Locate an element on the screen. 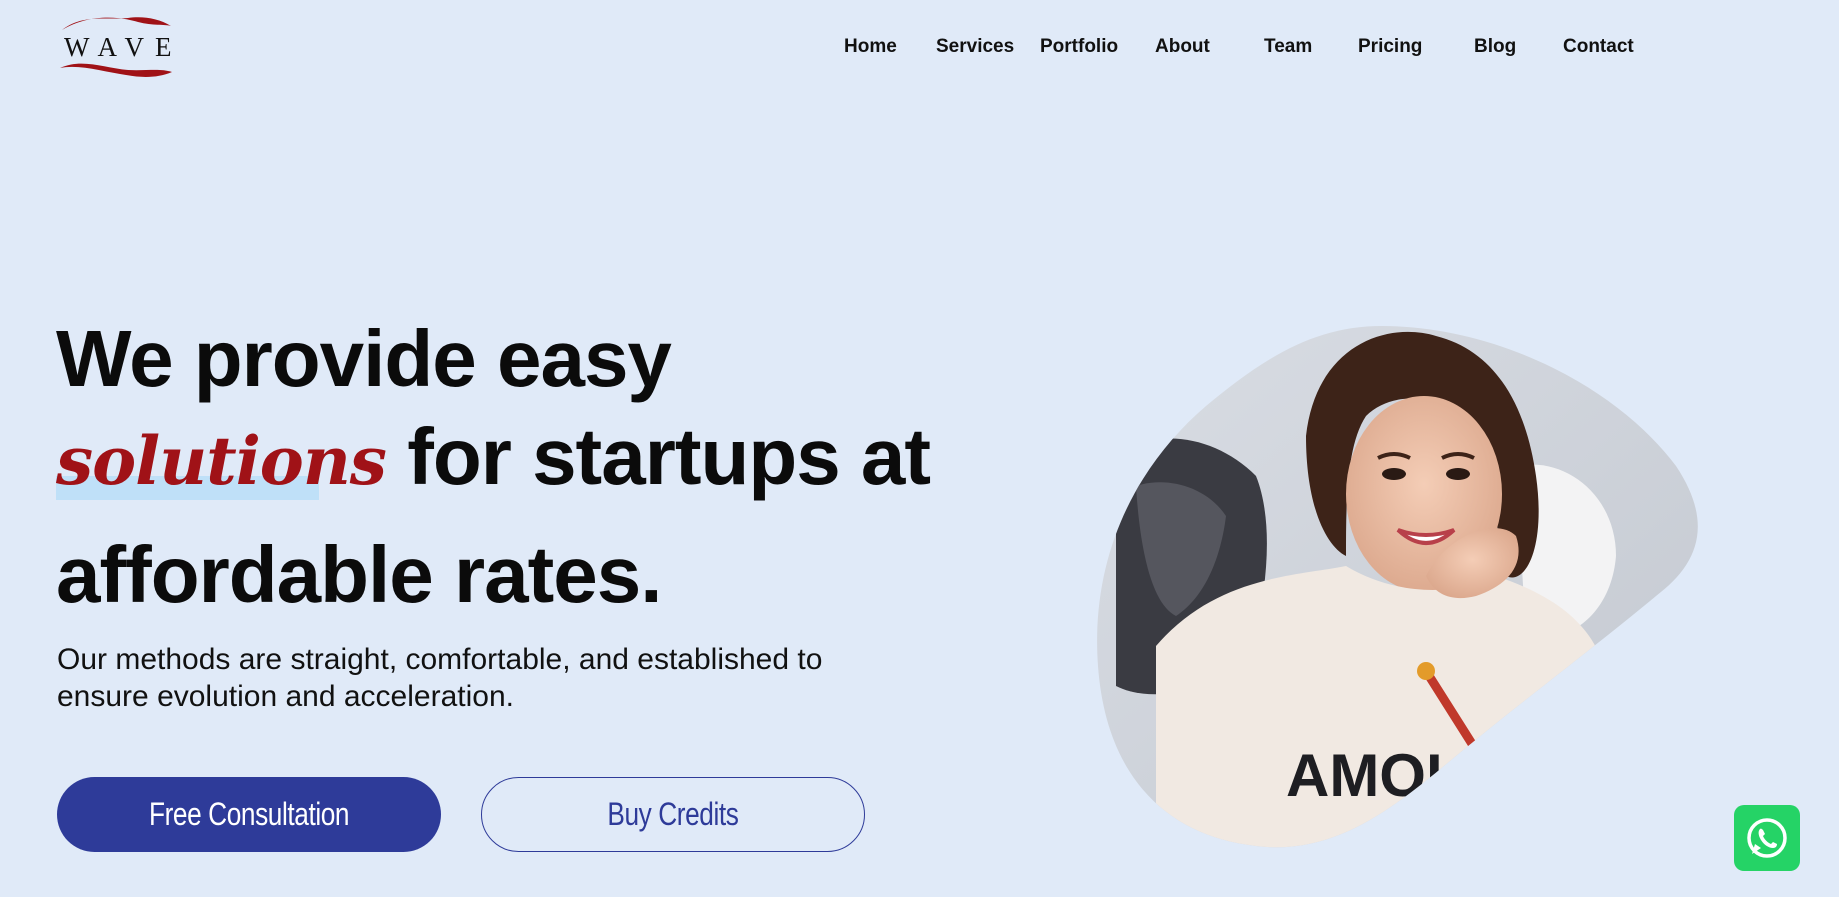  hero-heading-line-2: solutions for startups at is located at coordinates (493, 459).